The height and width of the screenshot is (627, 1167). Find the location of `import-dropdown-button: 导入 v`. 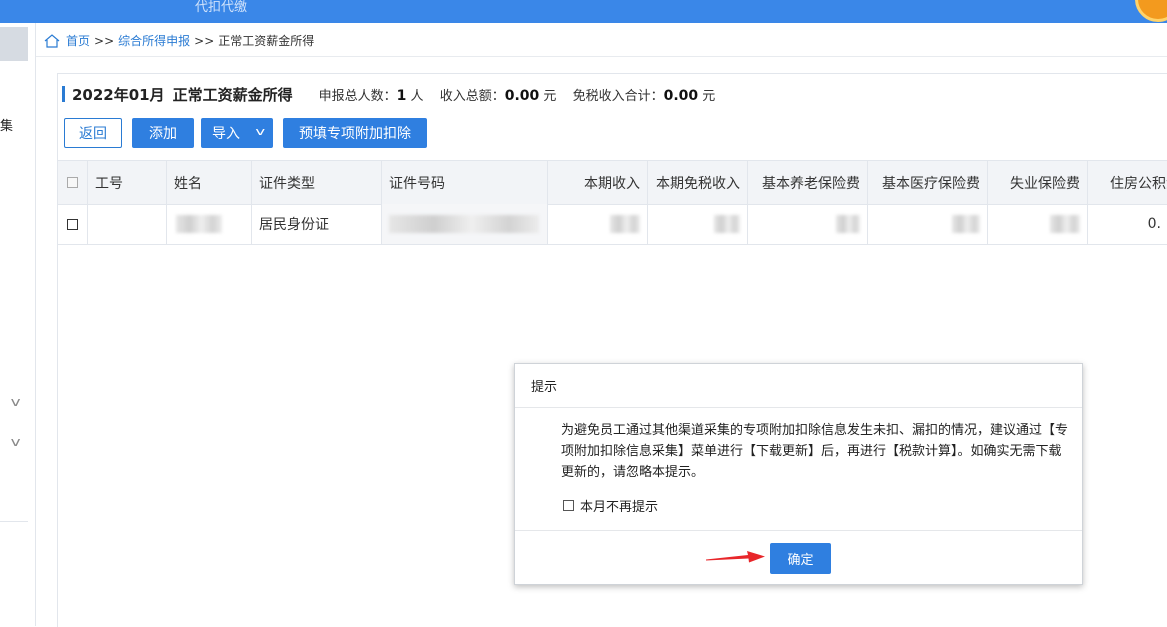

import-dropdown-button: 导入 v is located at coordinates (237, 133).